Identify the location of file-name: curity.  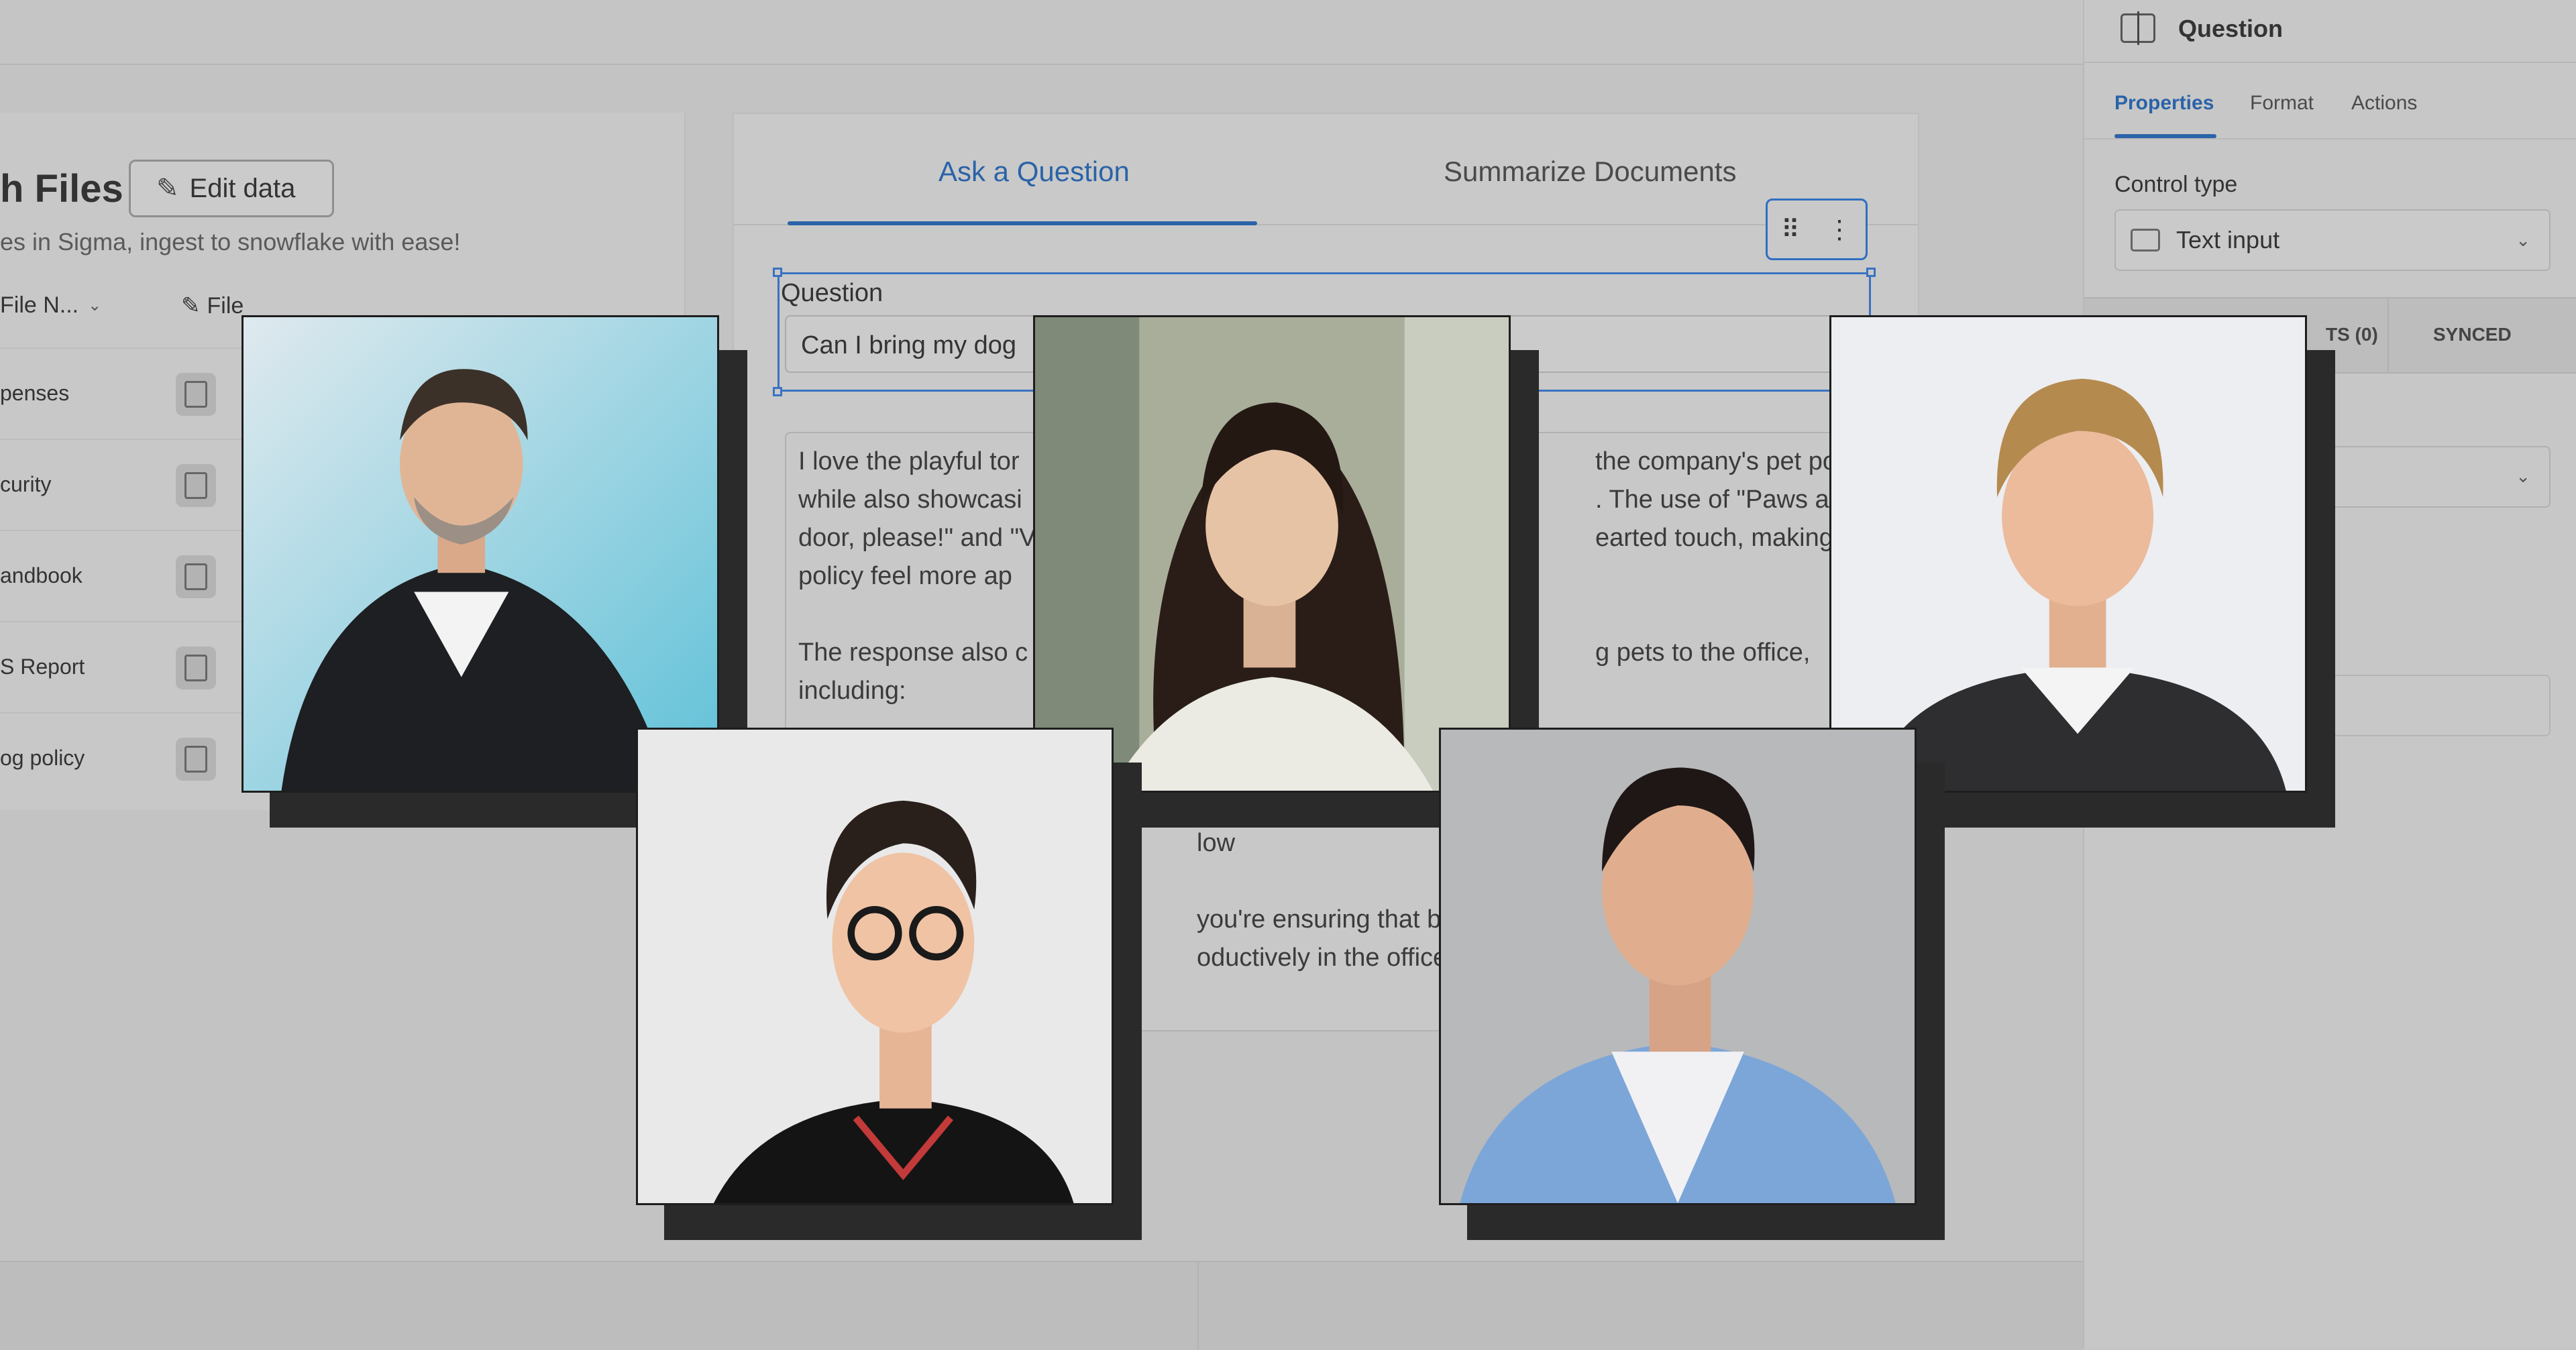
(26, 484).